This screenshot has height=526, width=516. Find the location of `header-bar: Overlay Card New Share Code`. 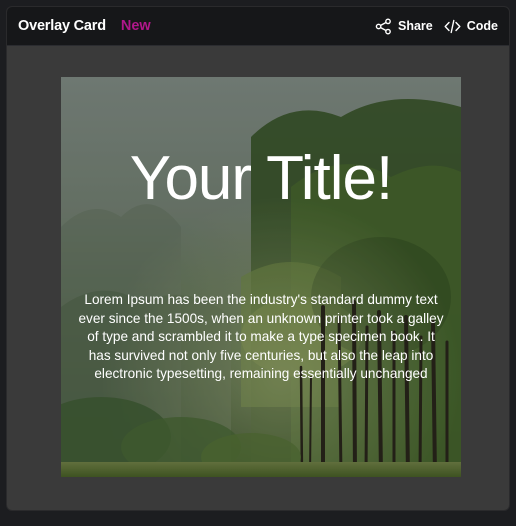

header-bar: Overlay Card New Share Code is located at coordinates (258, 26).